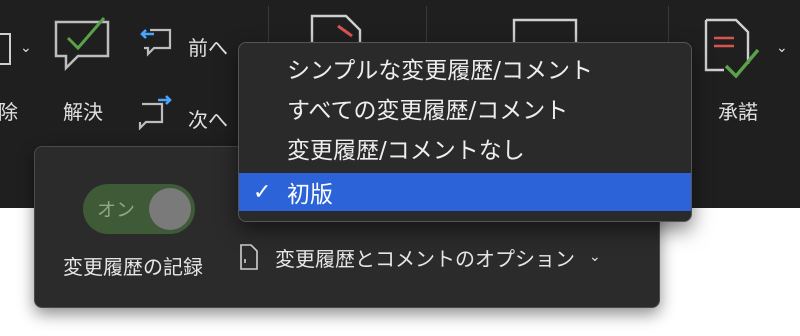 Image resolution: width=800 pixels, height=336 pixels. Describe the element at coordinates (85, 45) in the screenshot. I see `resolve-comment-icon` at that location.